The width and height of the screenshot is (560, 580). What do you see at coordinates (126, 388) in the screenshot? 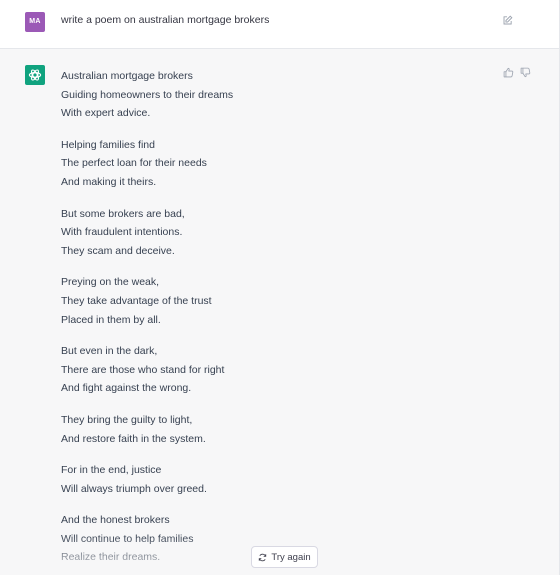
I see `poem-line: And fight against the wrong.` at bounding box center [126, 388].